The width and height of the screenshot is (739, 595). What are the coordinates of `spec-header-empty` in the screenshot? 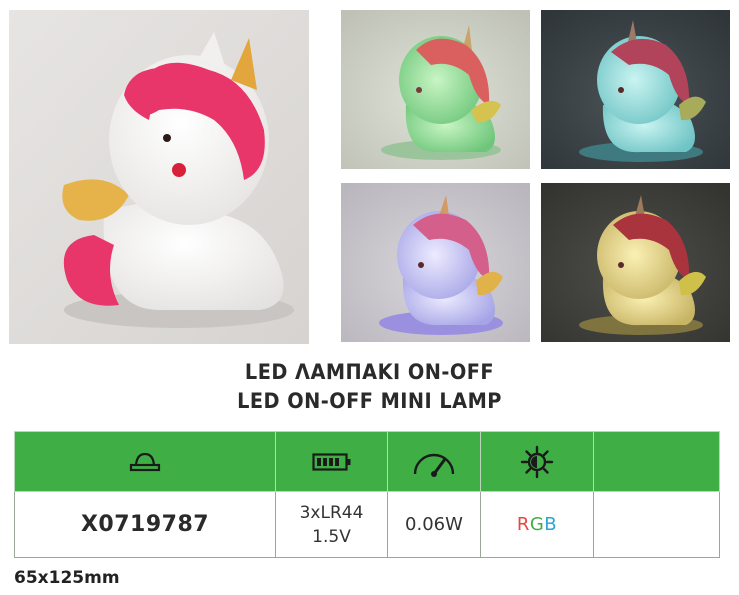 It's located at (656, 461).